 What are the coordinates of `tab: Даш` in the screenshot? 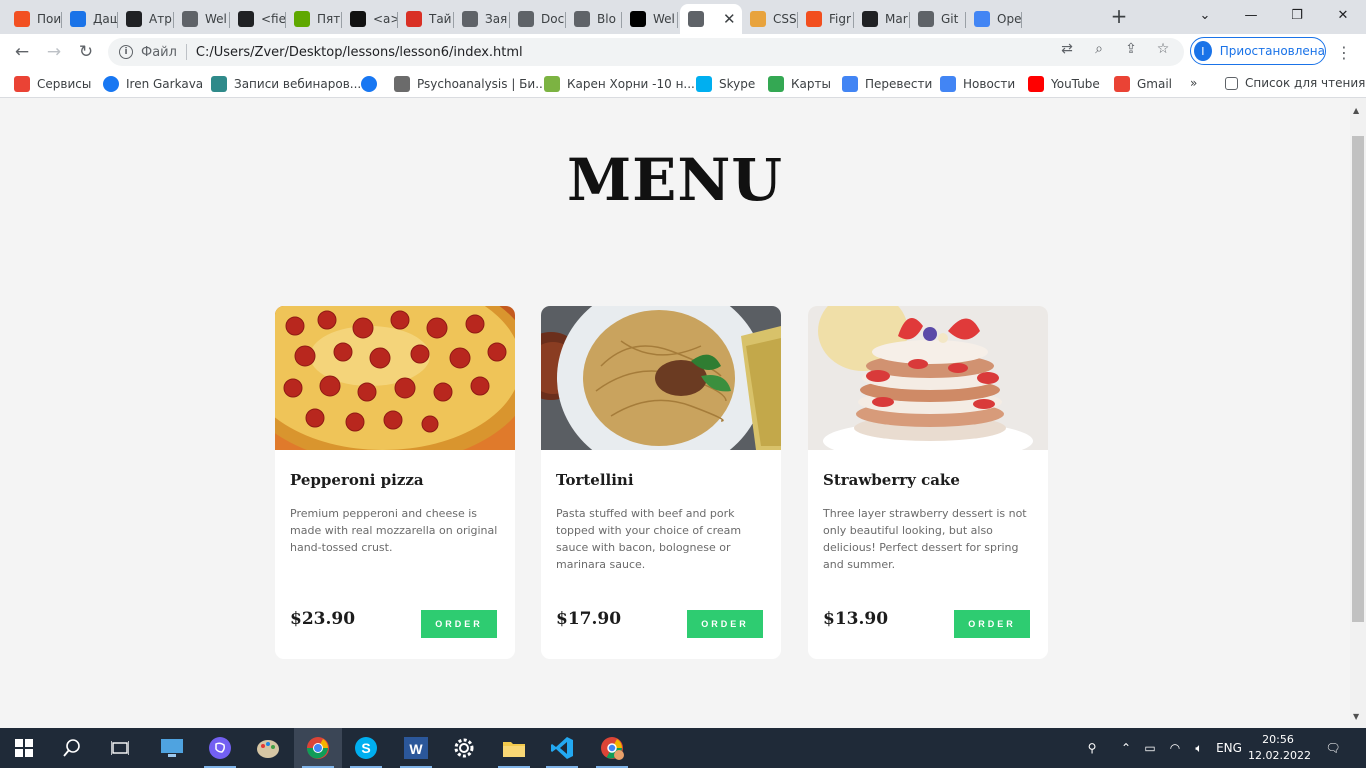 It's located at (90, 19).